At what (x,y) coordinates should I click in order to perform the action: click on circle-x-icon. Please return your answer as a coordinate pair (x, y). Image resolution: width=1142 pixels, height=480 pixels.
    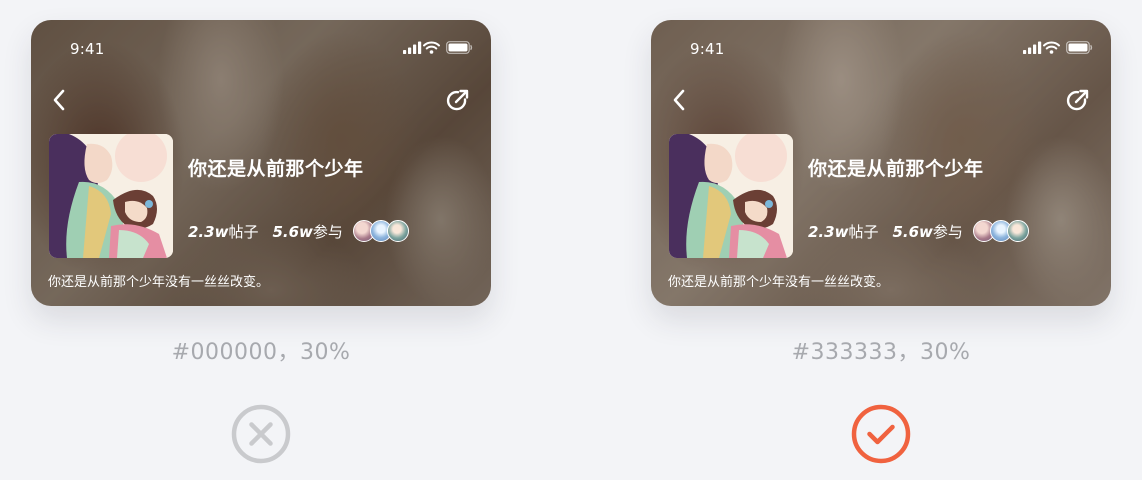
    Looking at the image, I should click on (261, 434).